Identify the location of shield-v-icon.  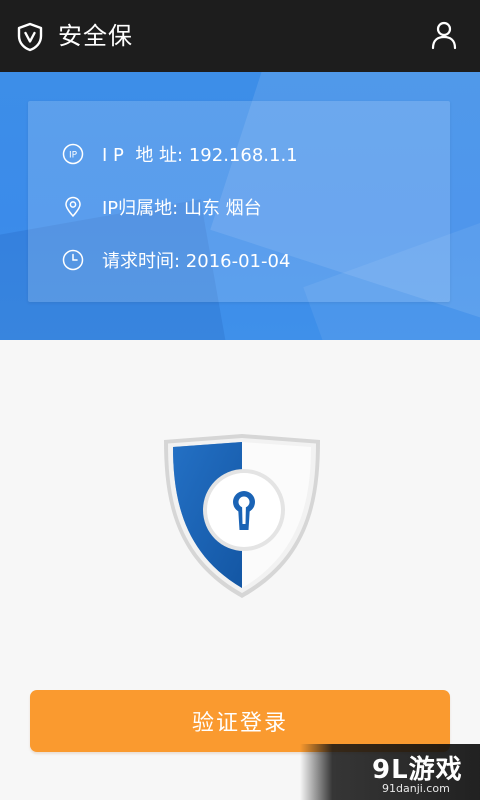
(30, 37).